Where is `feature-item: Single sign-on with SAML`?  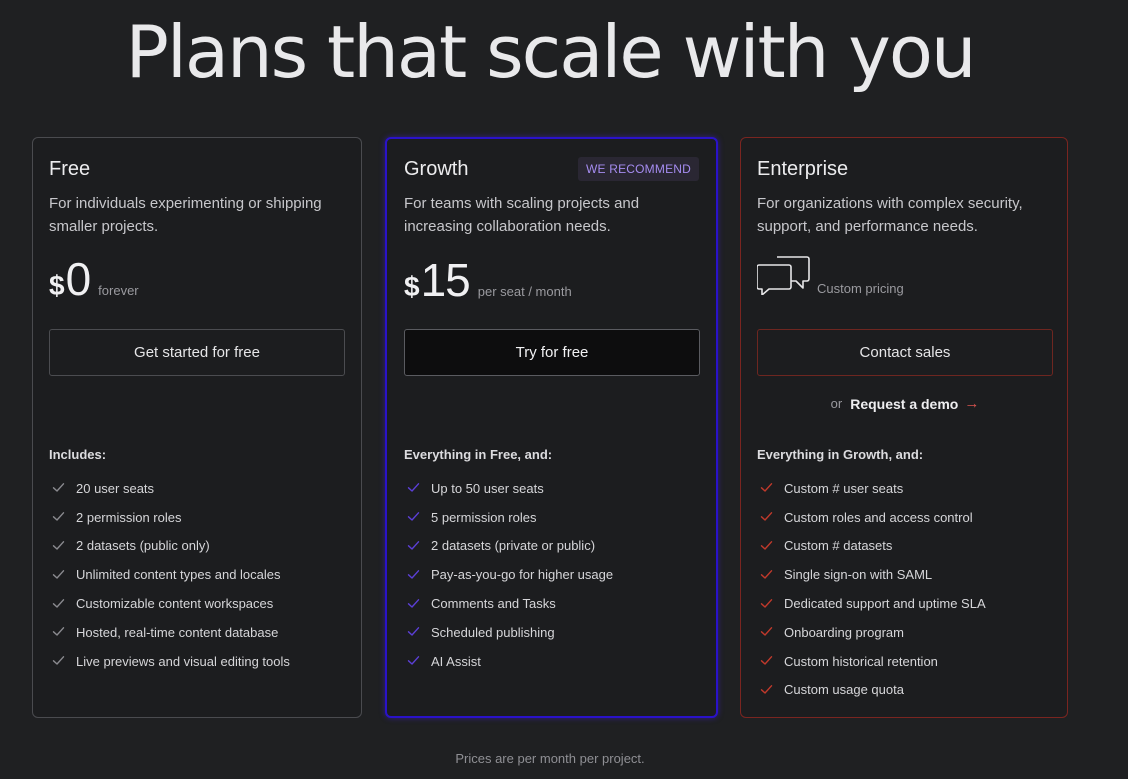
feature-item: Single sign-on with SAML is located at coordinates (871, 574).